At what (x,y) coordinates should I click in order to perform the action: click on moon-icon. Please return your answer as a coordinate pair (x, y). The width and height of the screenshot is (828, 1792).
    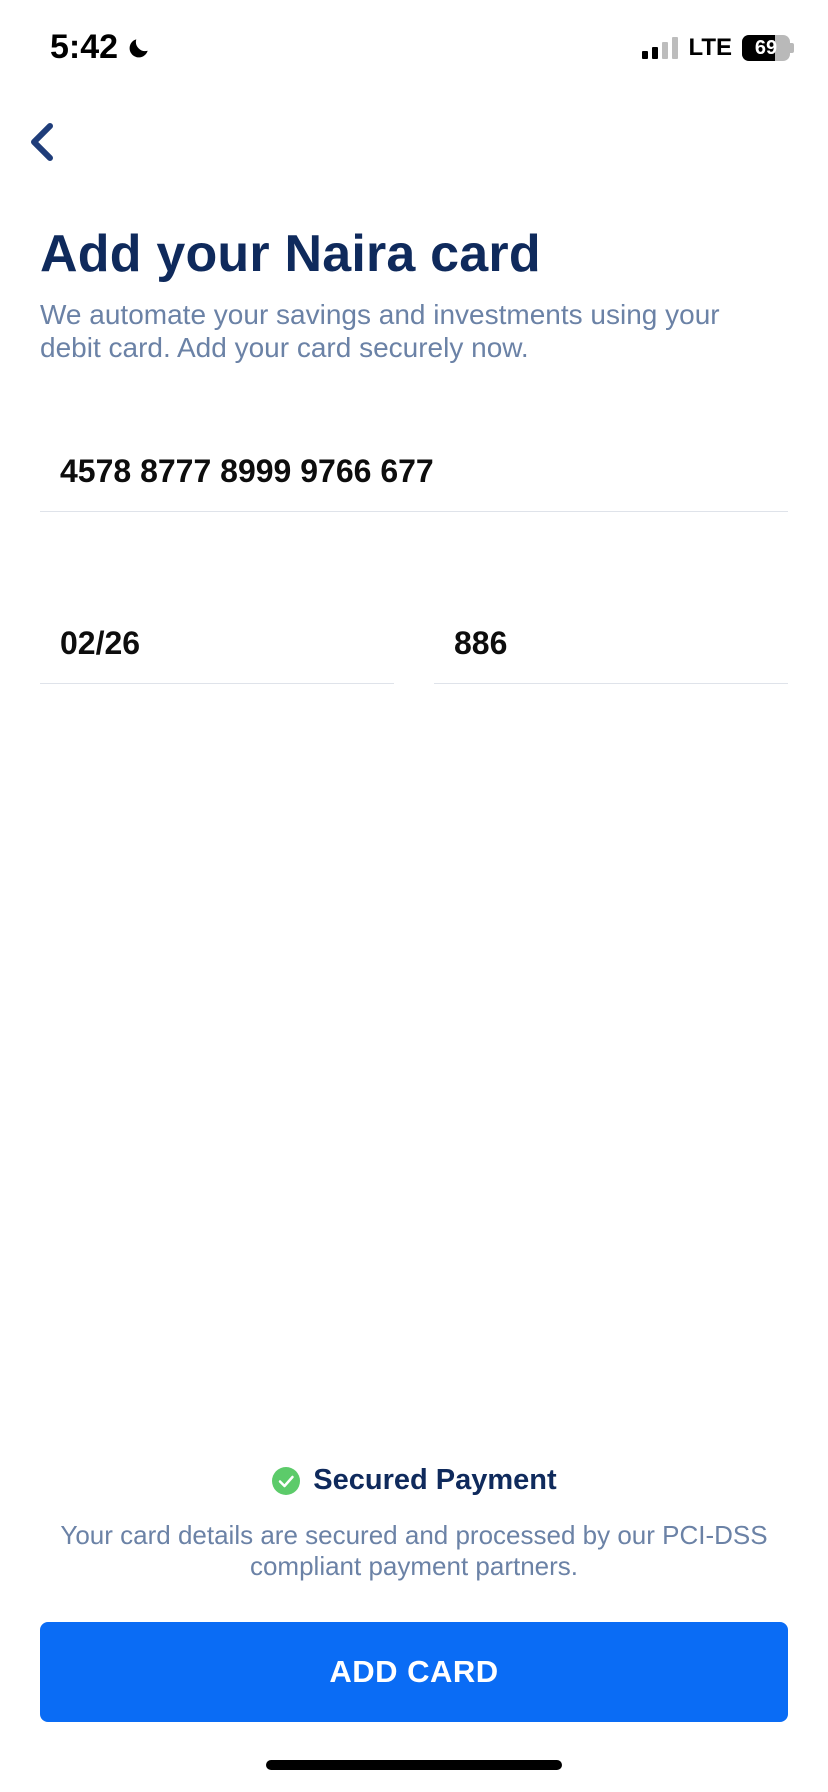
    Looking at the image, I should click on (138, 47).